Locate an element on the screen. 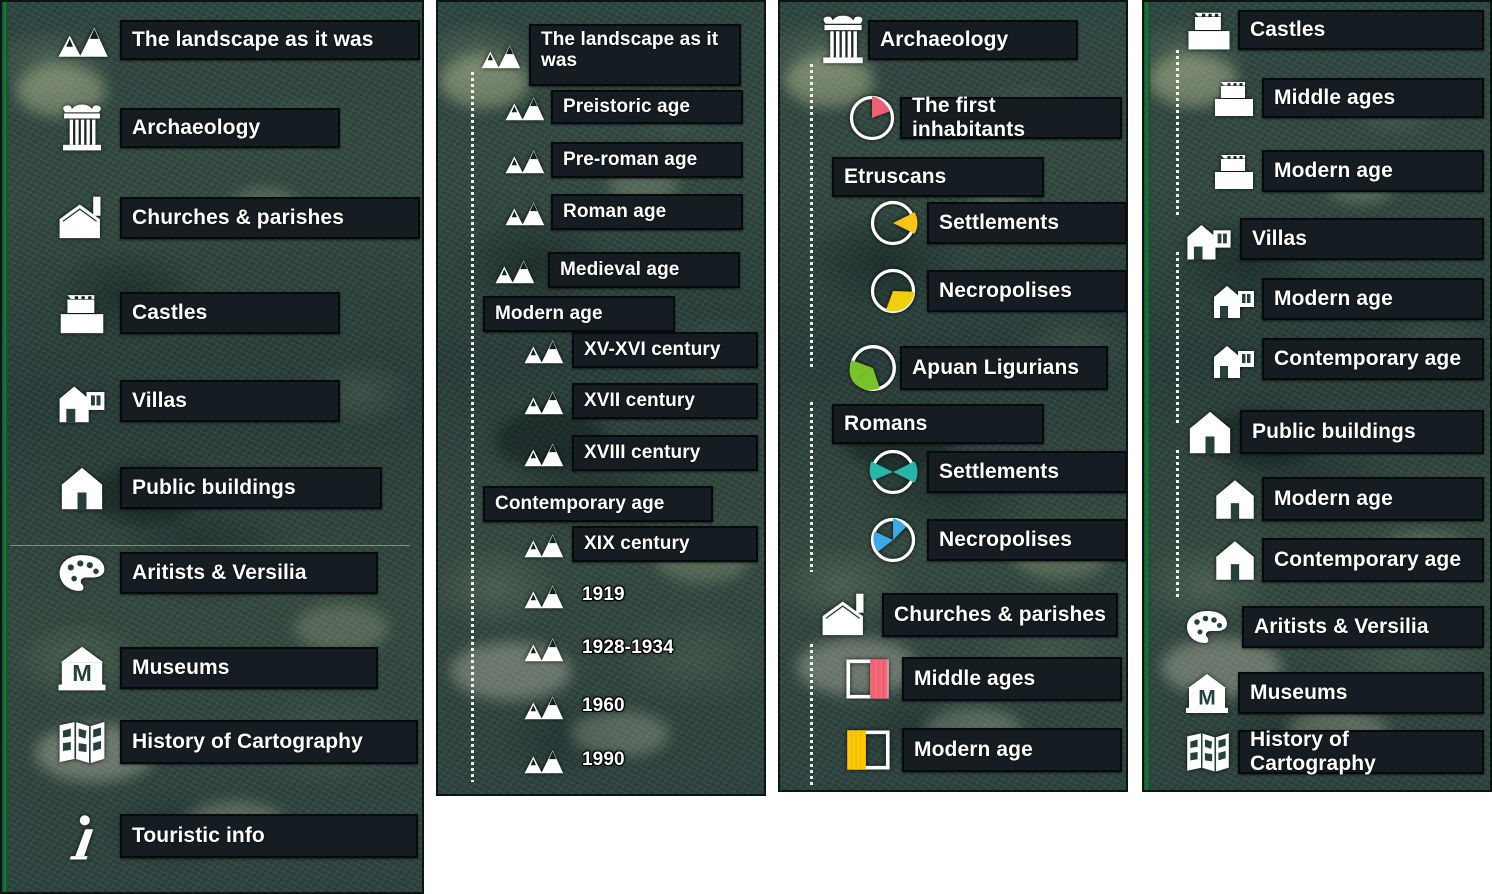 This screenshot has height=894, width=1492. legend-item-apuan-ligurians: Apuan Ligurians is located at coordinates (1004, 368).